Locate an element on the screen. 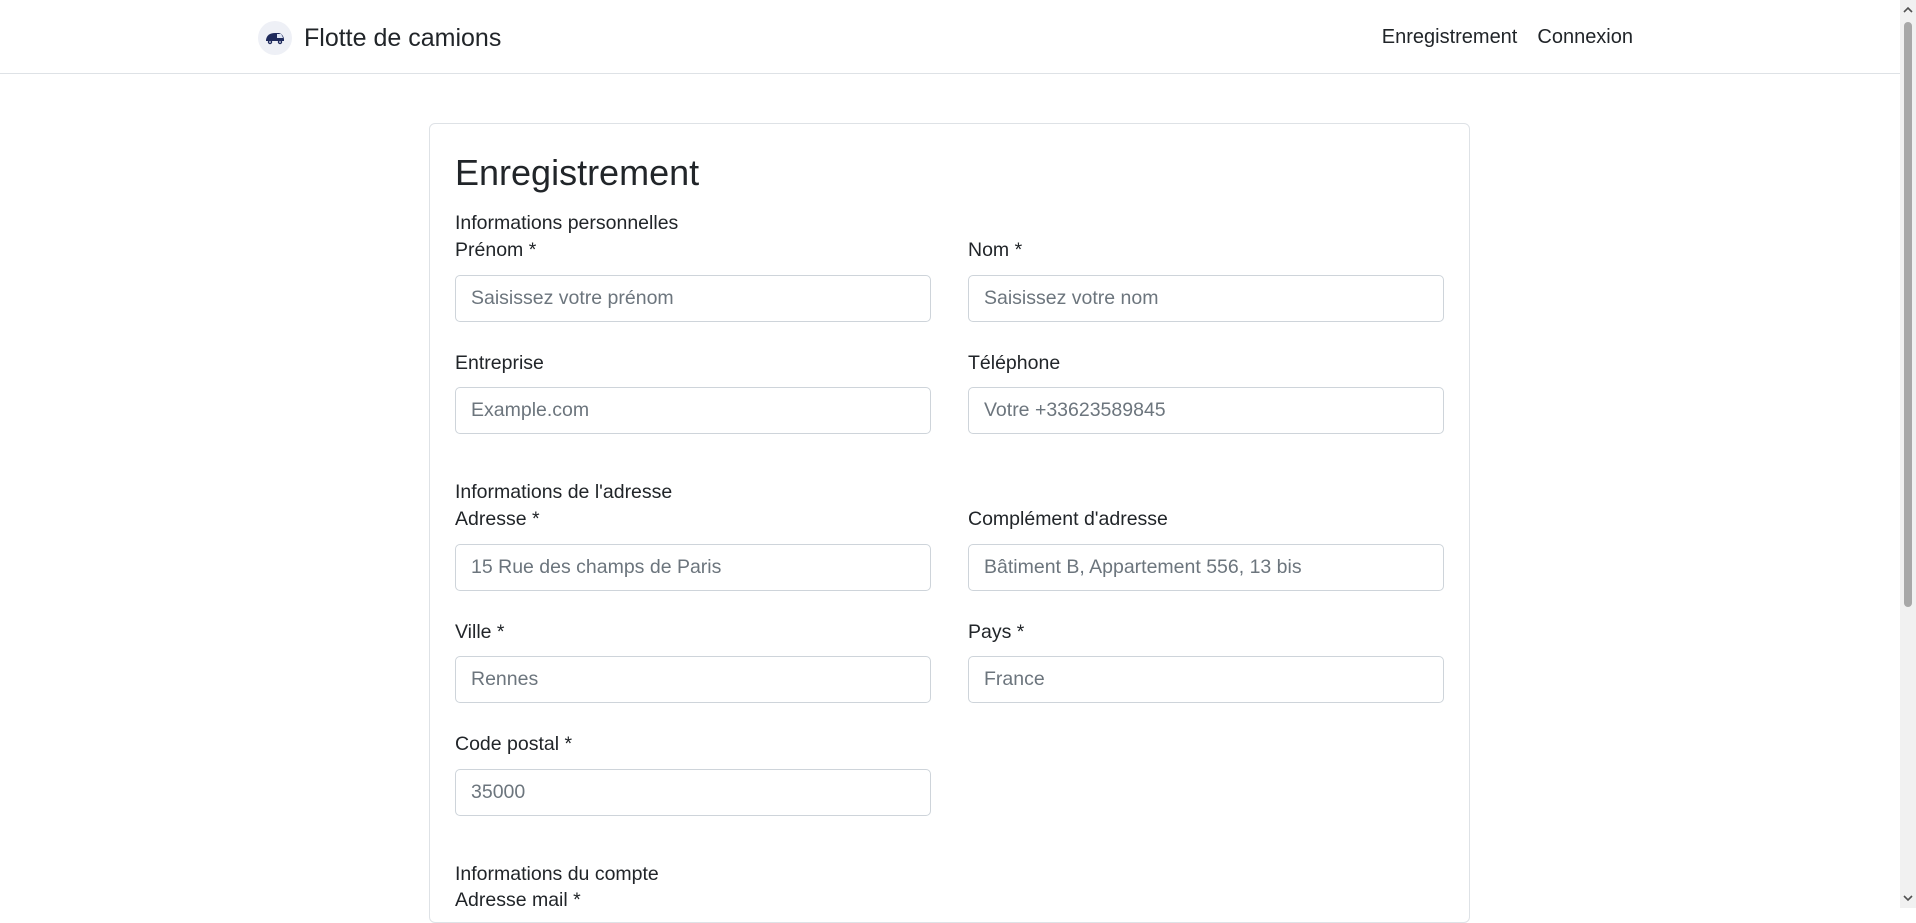  nav-link-connexion: Connexion is located at coordinates (1585, 37).